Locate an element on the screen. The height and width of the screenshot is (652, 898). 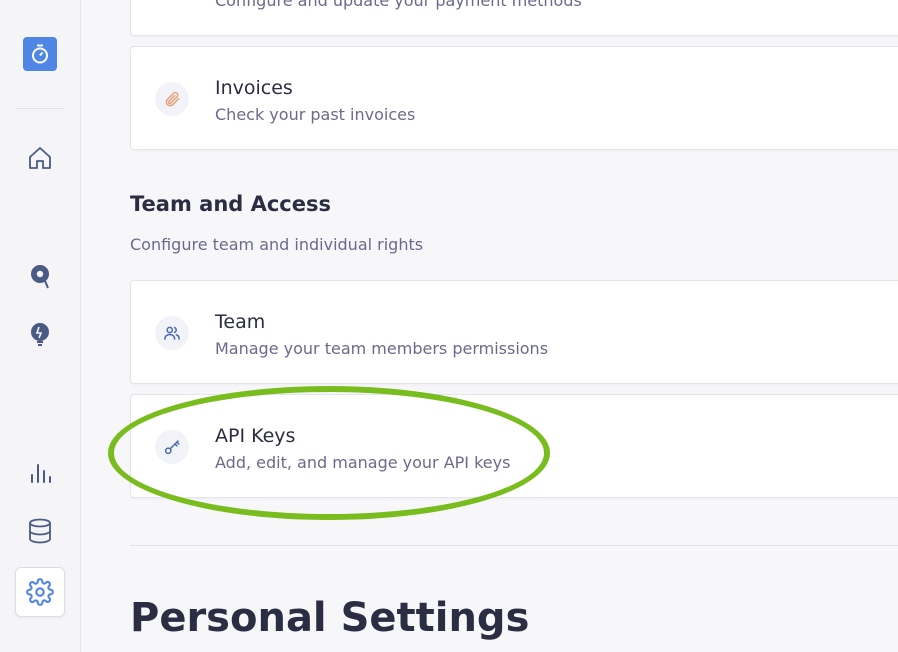
invoices-title: Invoices is located at coordinates (254, 88).